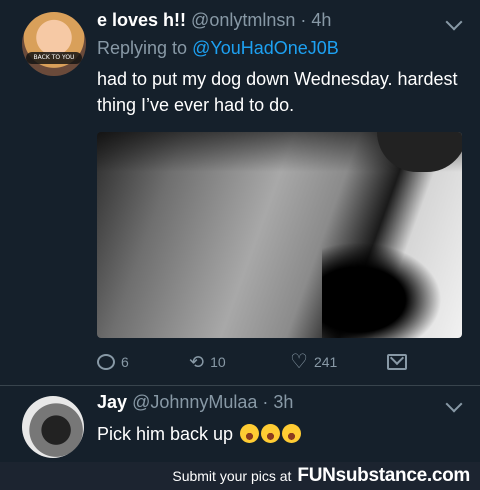  Describe the element at coordinates (299, 362) in the screenshot. I see `like-icon: ♡` at that location.